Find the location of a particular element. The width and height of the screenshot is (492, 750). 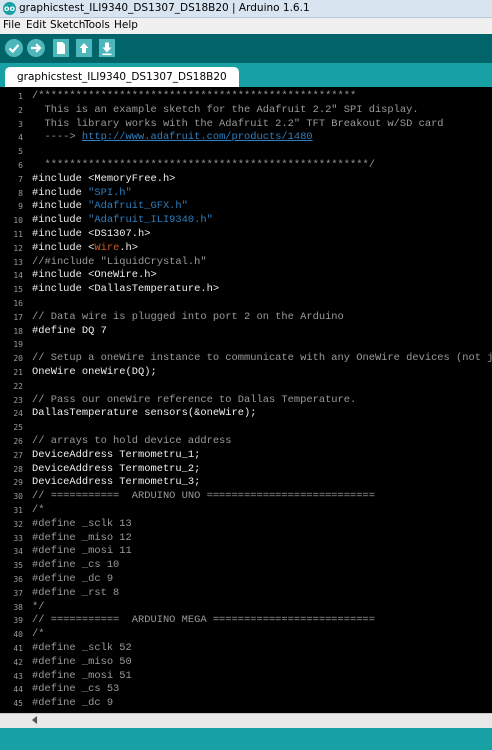

code-token: //#include "LiquidCrystal.h" is located at coordinates (119, 261).